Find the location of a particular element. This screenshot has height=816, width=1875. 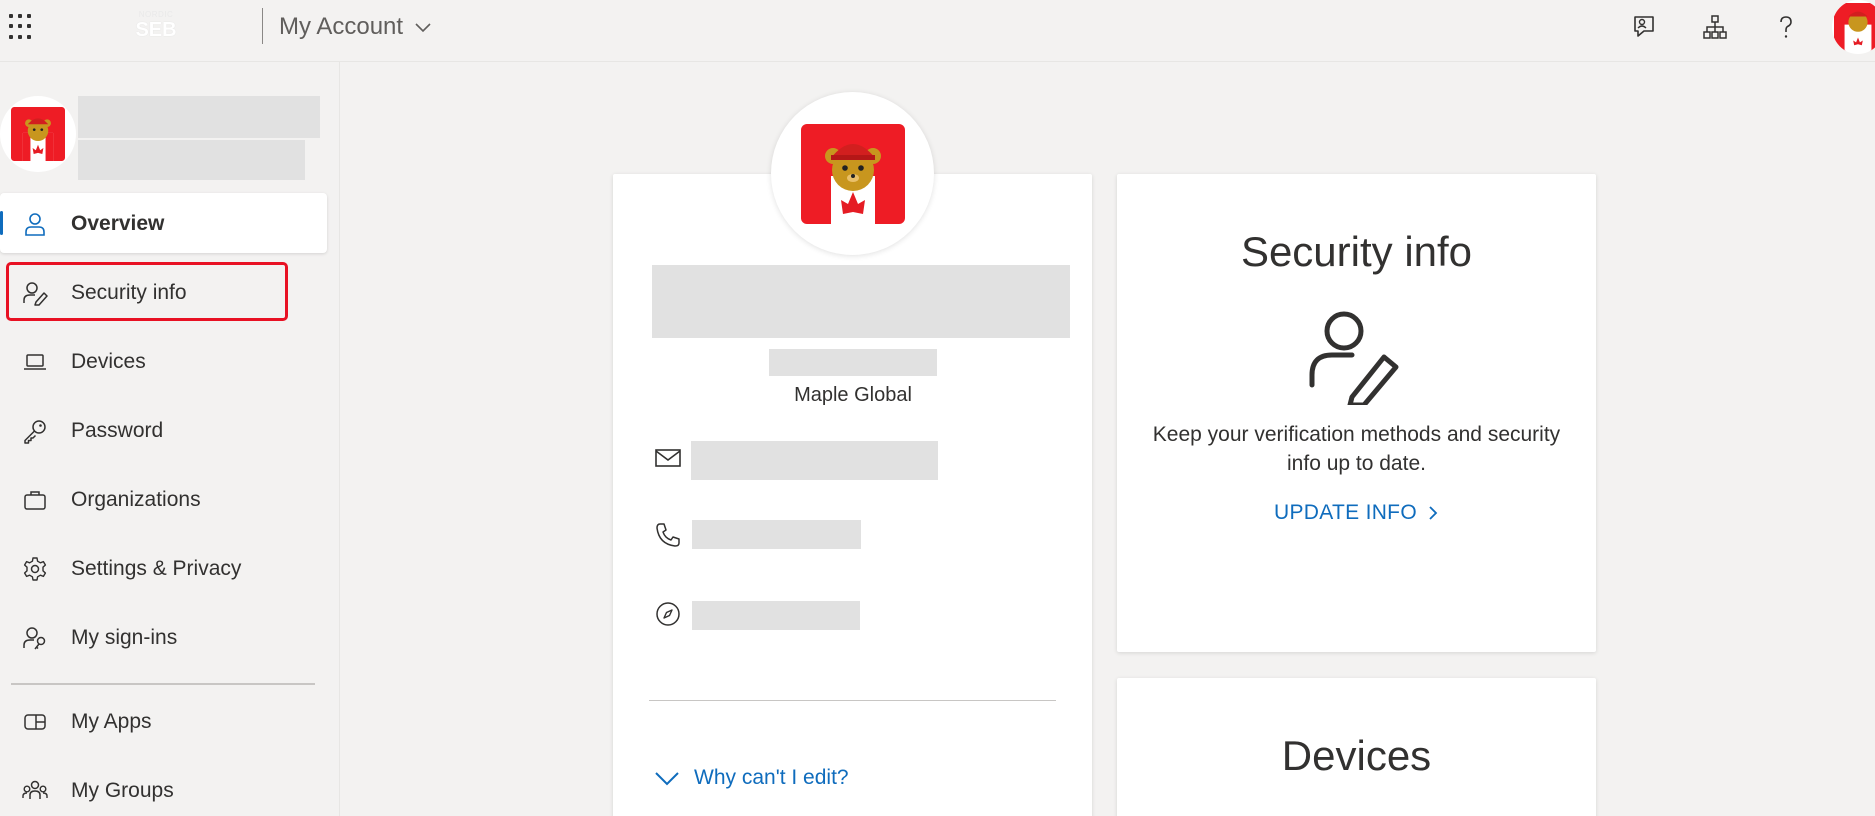

phone-placeholder is located at coordinates (776, 534).